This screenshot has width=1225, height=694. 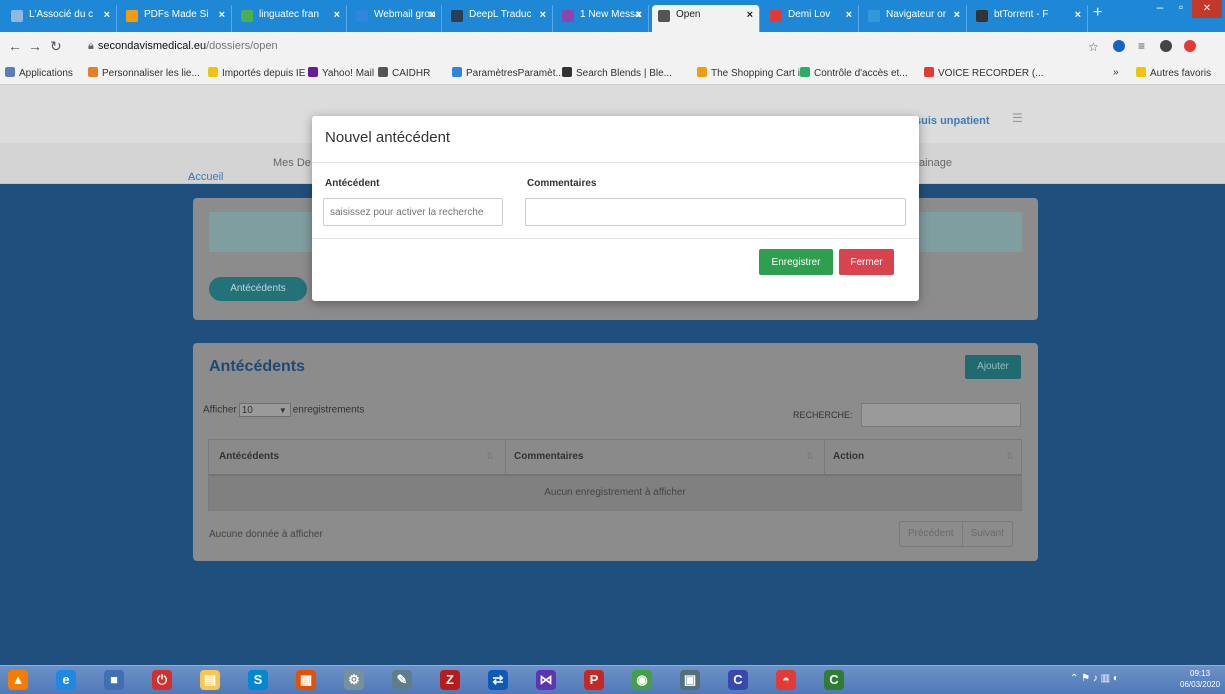 I want to click on network-icon: ⚙, so click(x=354, y=680).